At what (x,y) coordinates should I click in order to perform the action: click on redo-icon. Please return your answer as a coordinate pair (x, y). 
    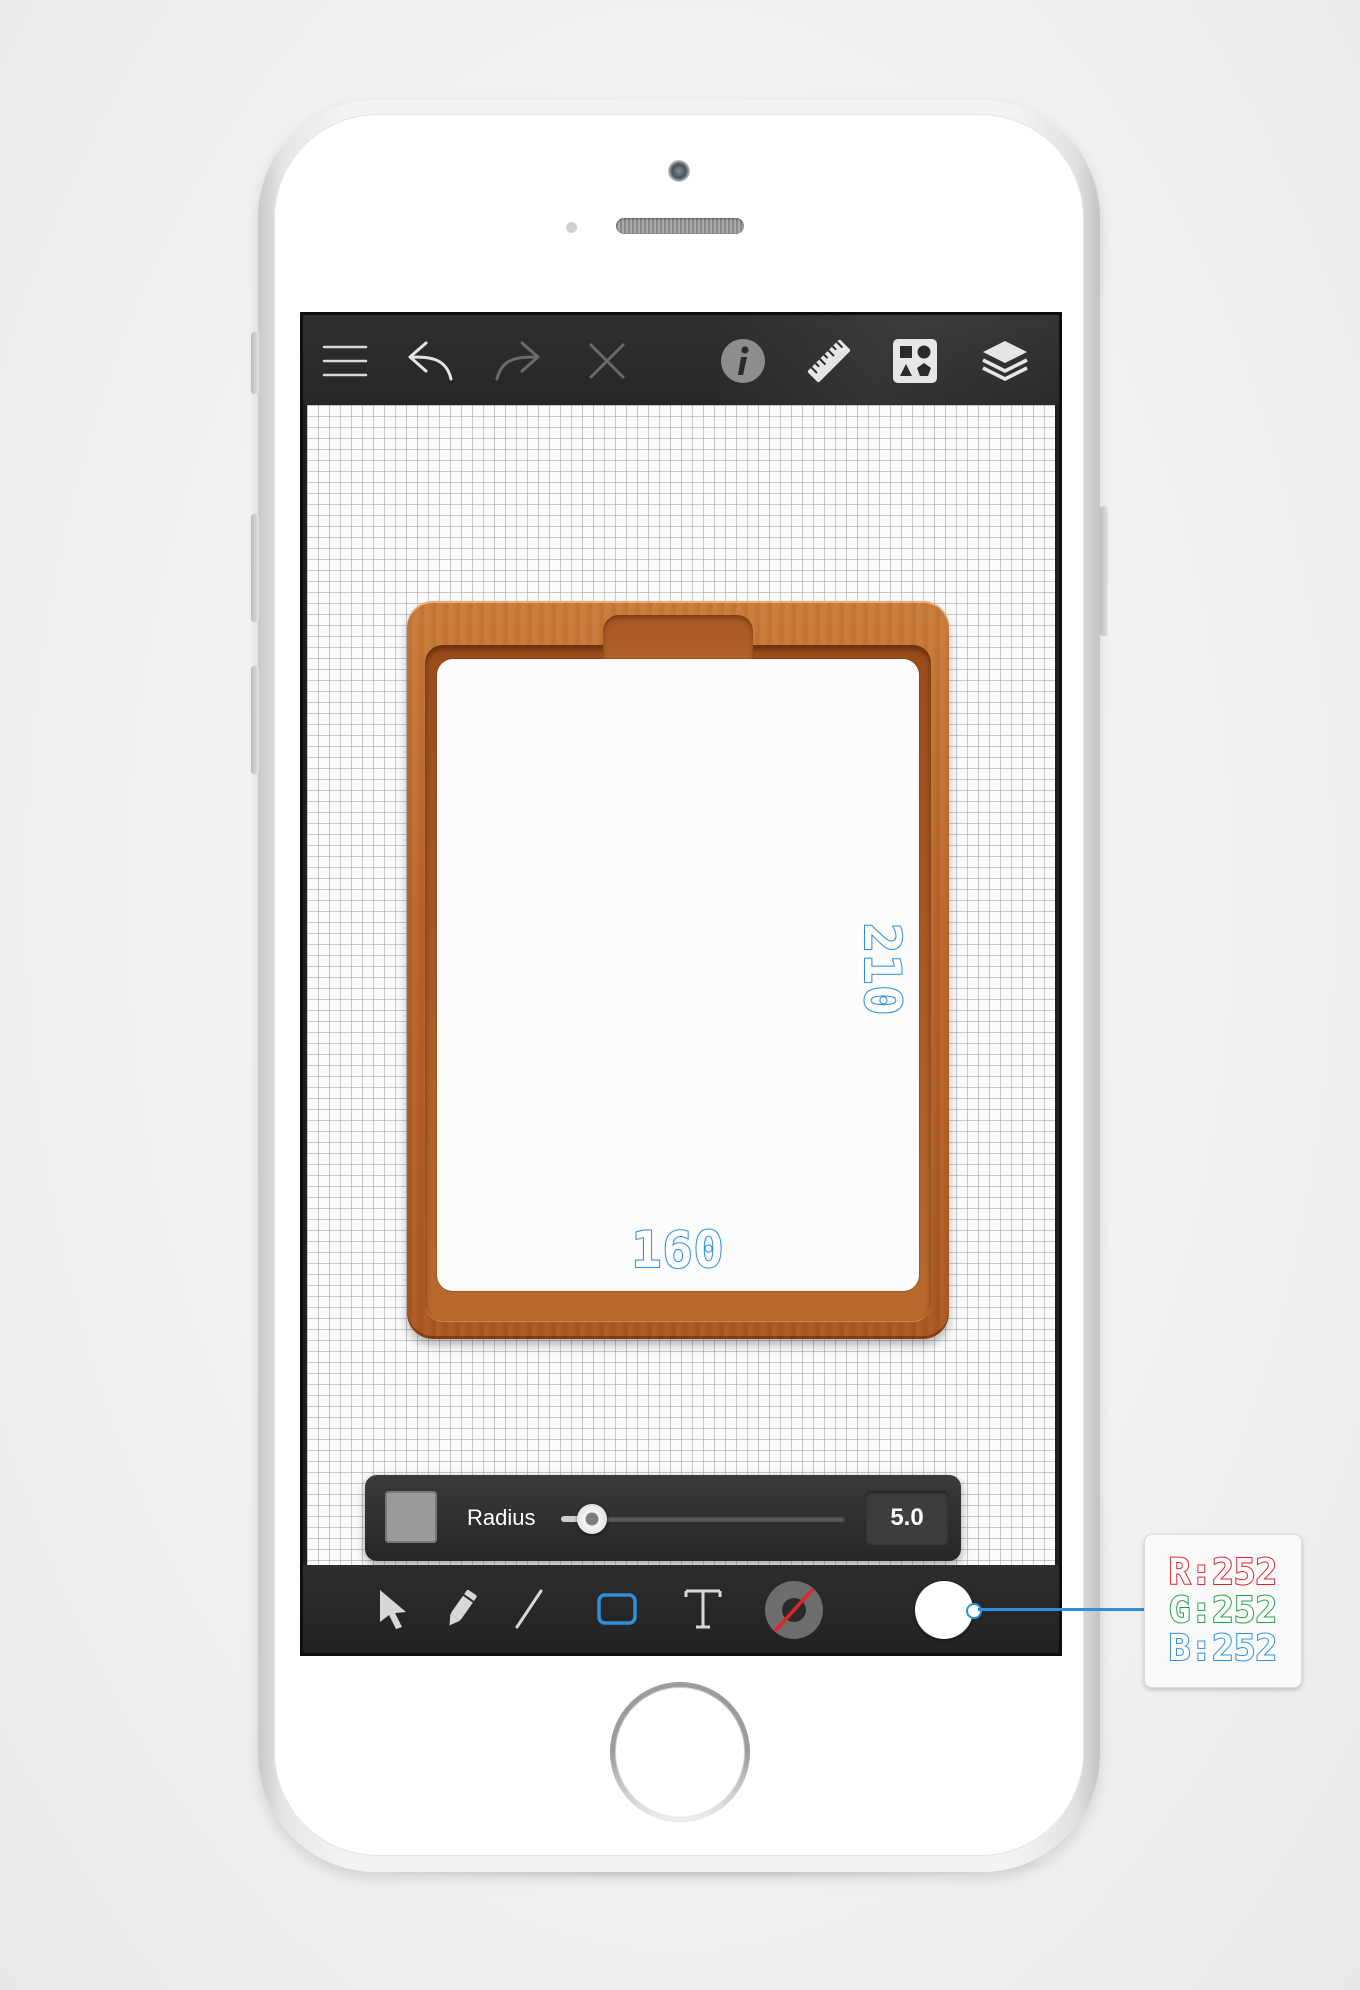
    Looking at the image, I should click on (517, 361).